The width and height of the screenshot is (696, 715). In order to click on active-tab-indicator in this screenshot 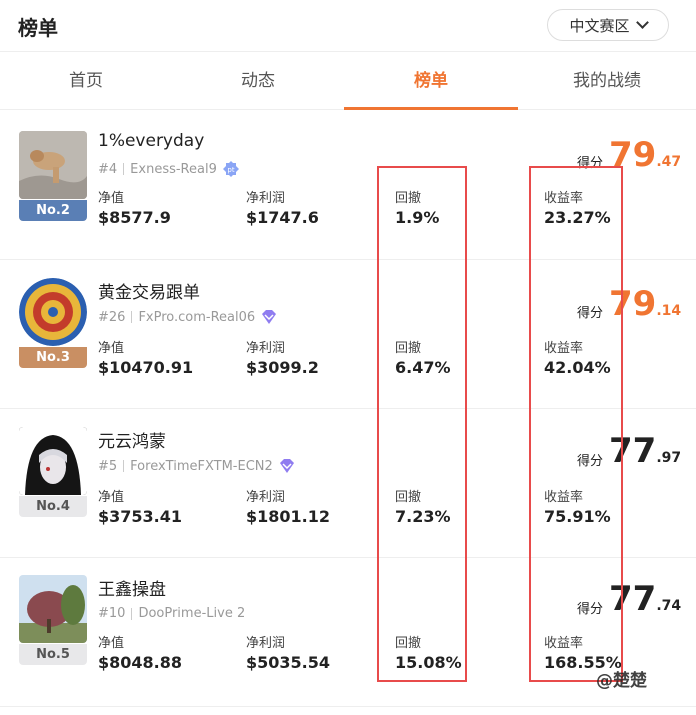, I will do `click(431, 108)`.